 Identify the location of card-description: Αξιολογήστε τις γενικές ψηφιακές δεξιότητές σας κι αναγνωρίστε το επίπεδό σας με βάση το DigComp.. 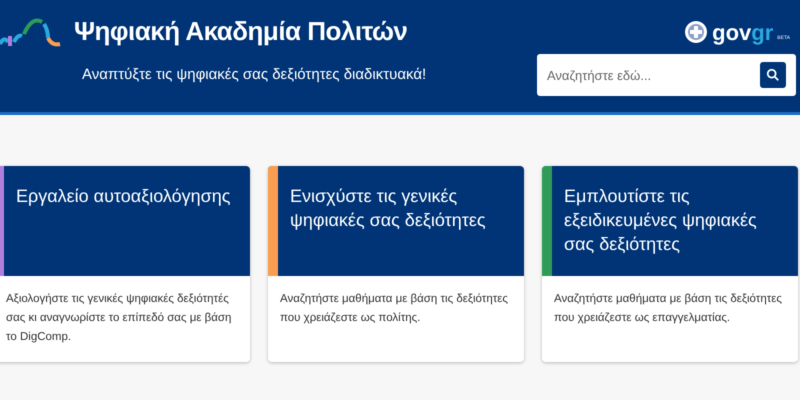
(118, 318).